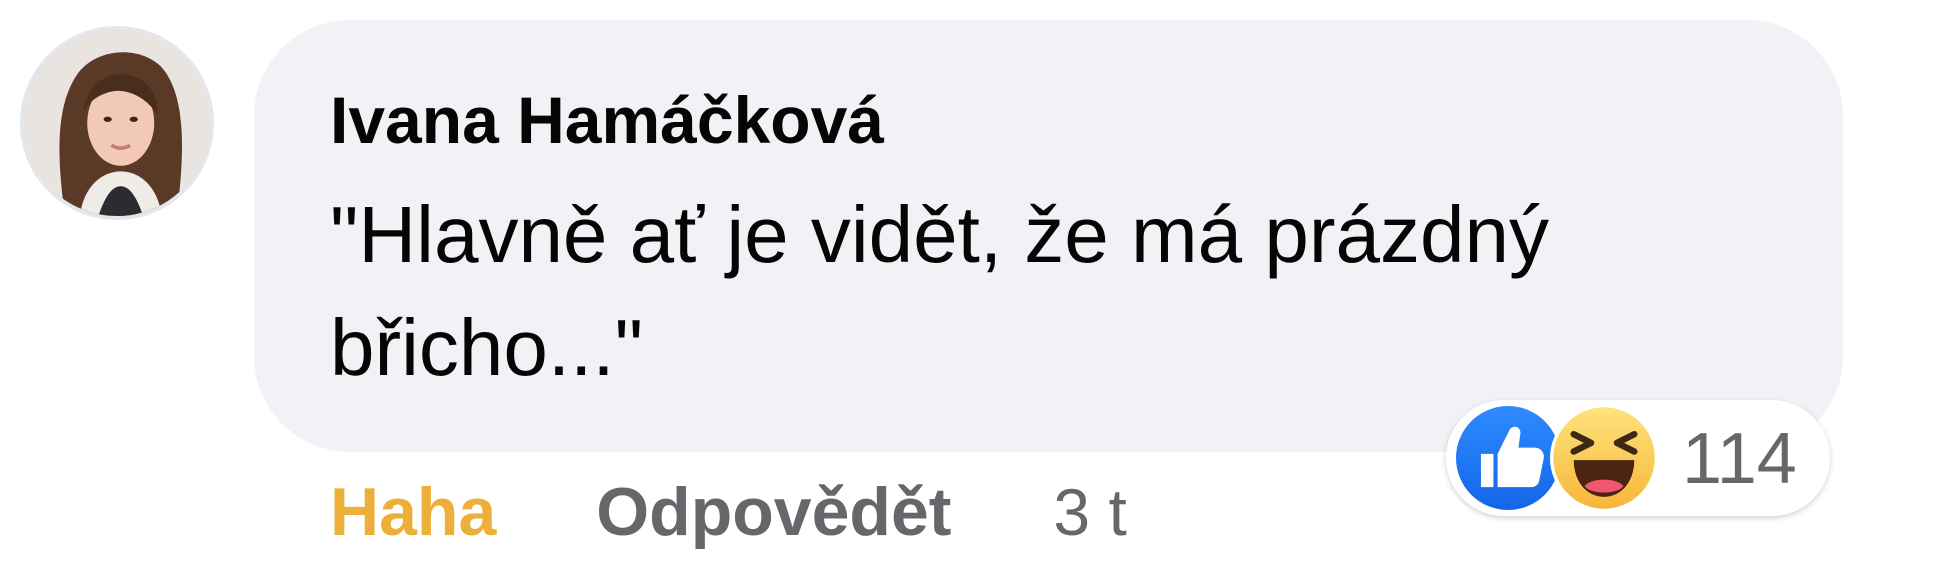 The width and height of the screenshot is (1955, 565). Describe the element at coordinates (413, 512) in the screenshot. I see `reaction-haha-button: Haha` at that location.